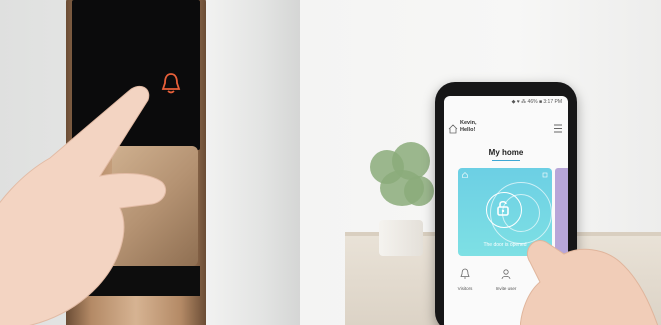  What do you see at coordinates (589, 282) in the screenshot?
I see `right-hand` at bounding box center [589, 282].